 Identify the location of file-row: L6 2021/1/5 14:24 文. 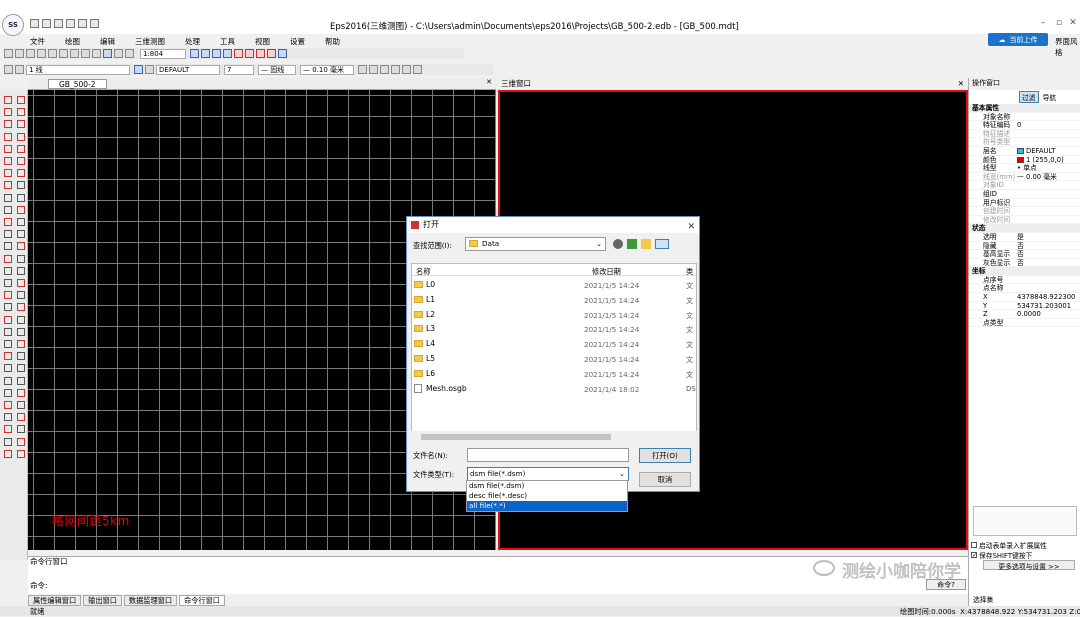
(554, 374).